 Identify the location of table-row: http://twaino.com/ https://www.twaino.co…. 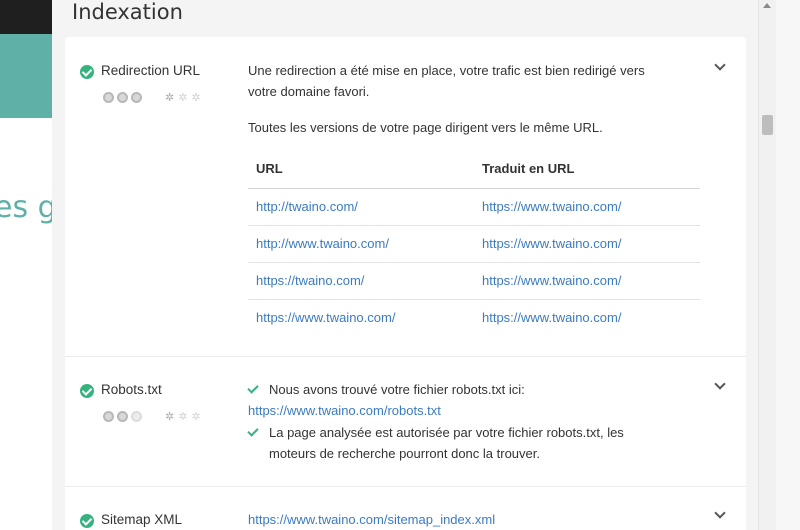
(474, 207).